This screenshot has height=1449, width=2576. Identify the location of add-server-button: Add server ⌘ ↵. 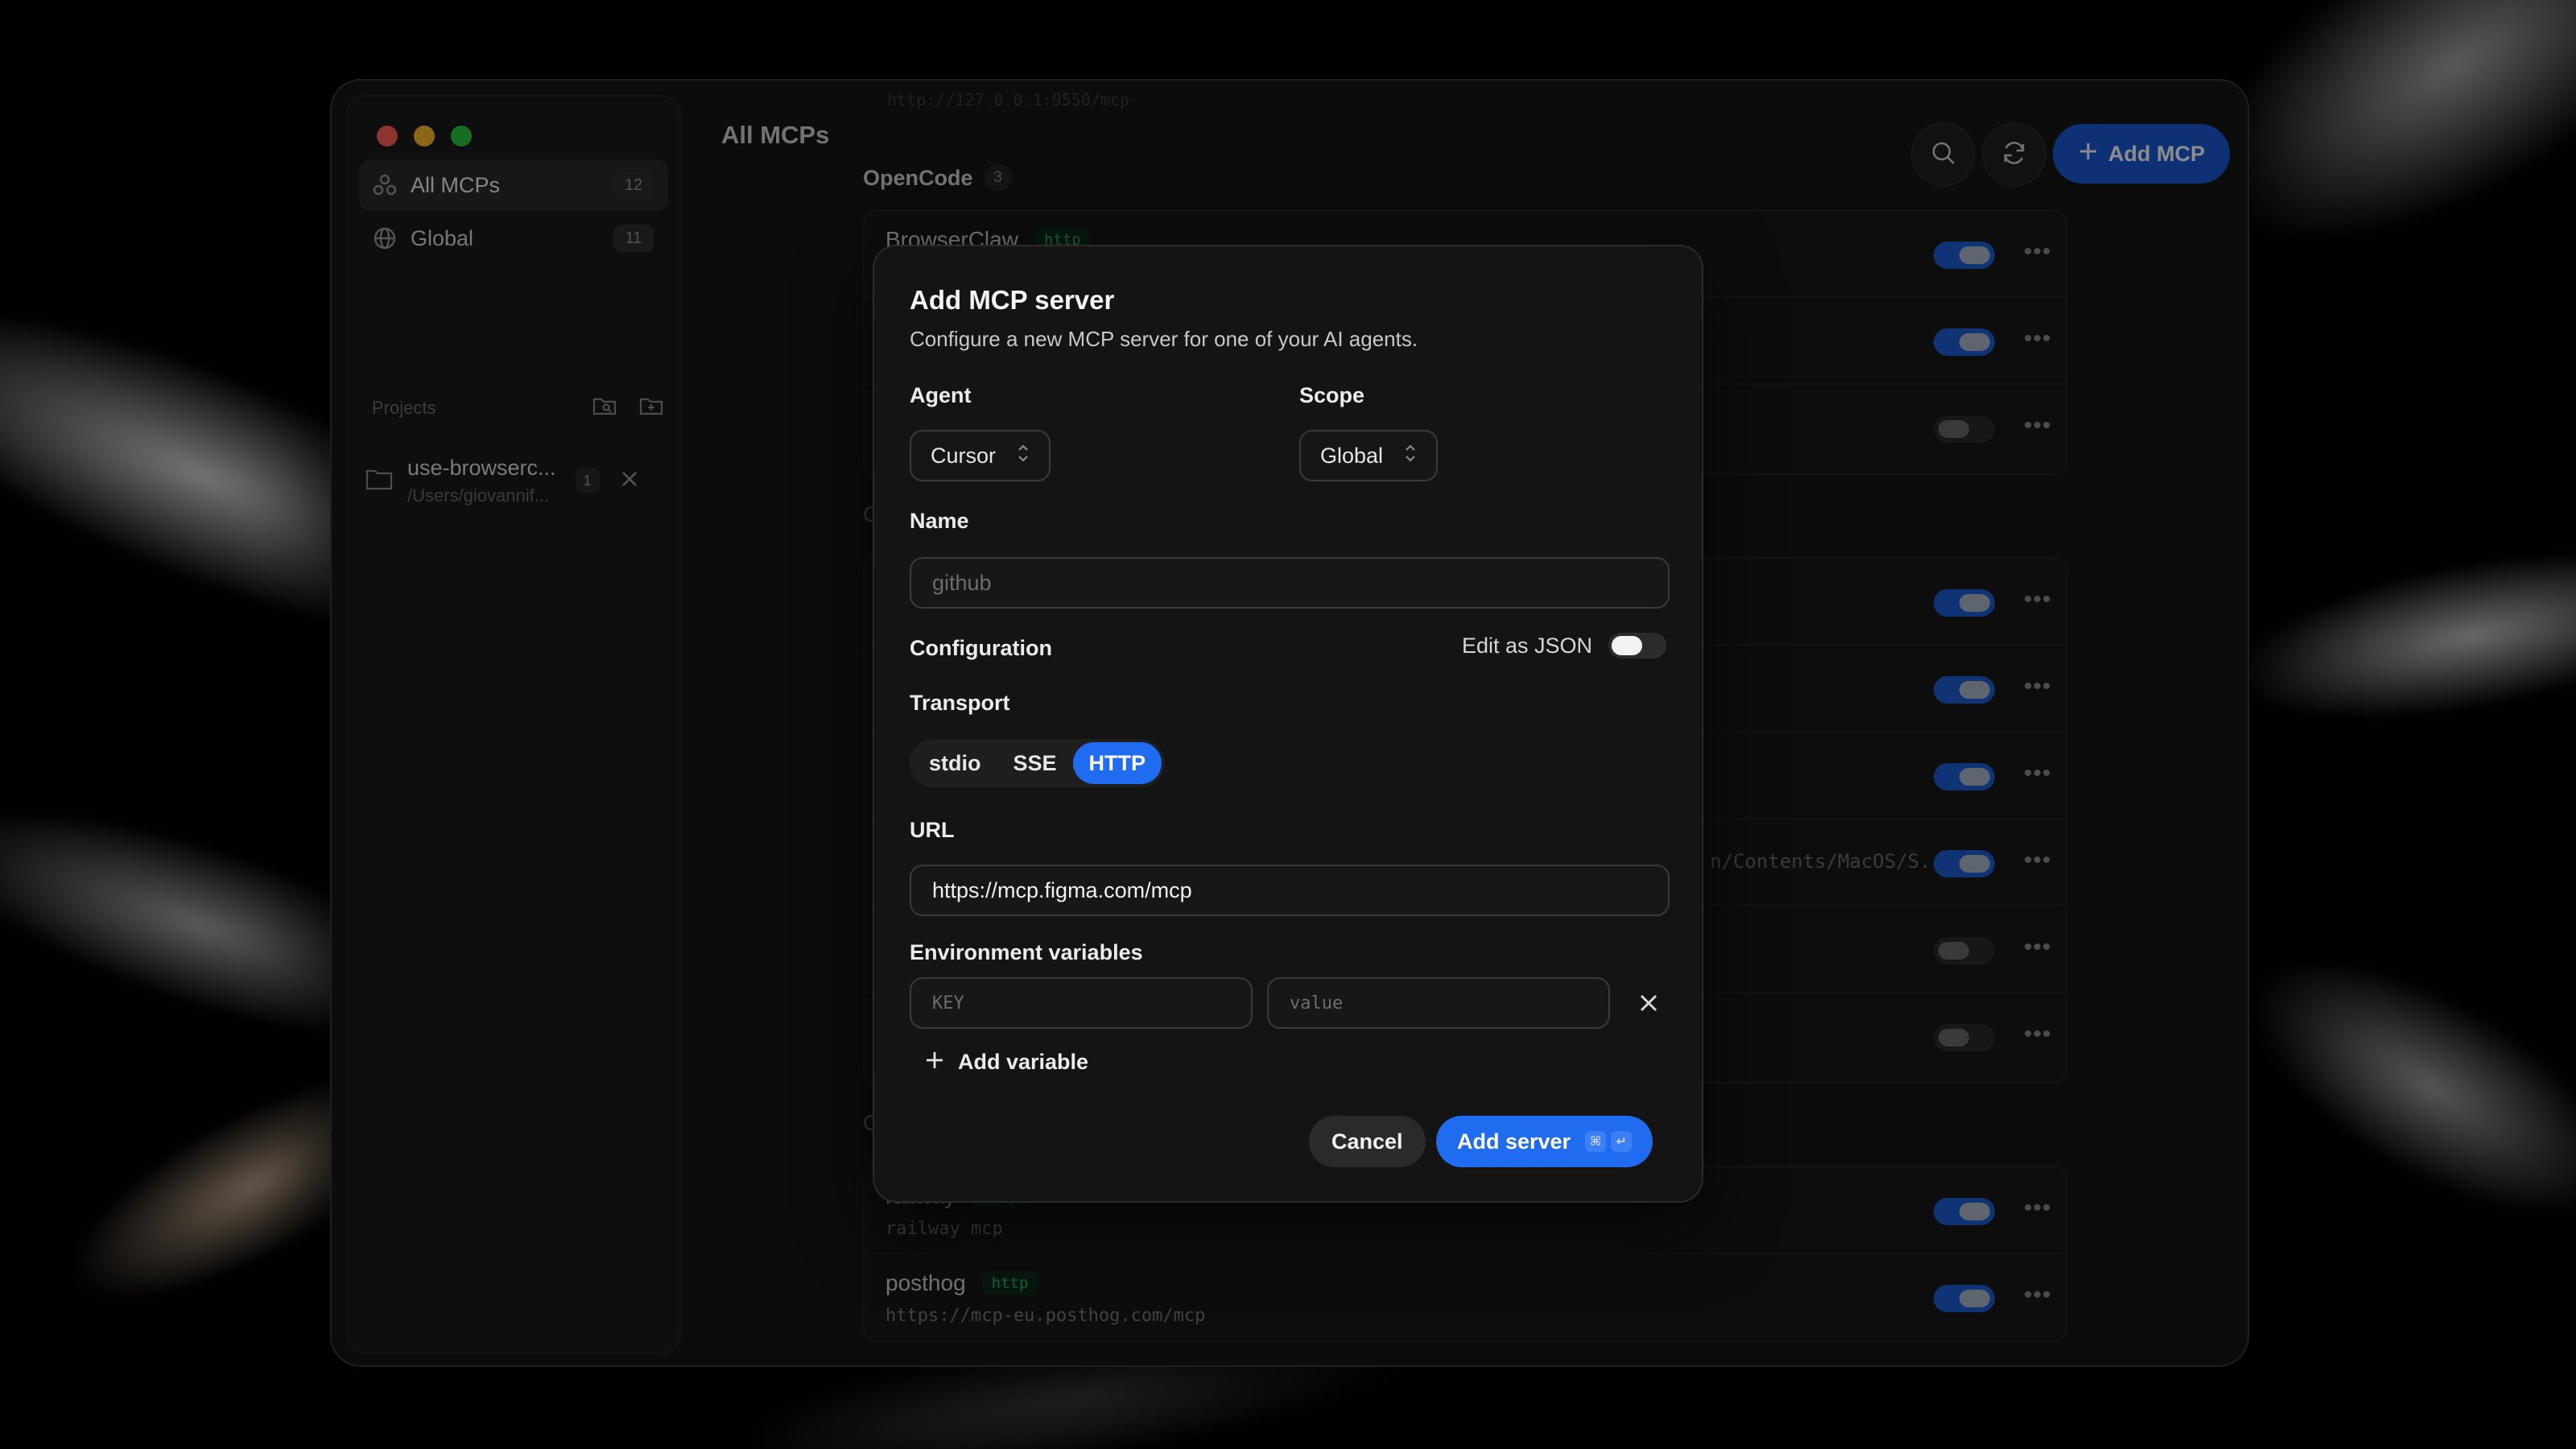
(1544, 1141).